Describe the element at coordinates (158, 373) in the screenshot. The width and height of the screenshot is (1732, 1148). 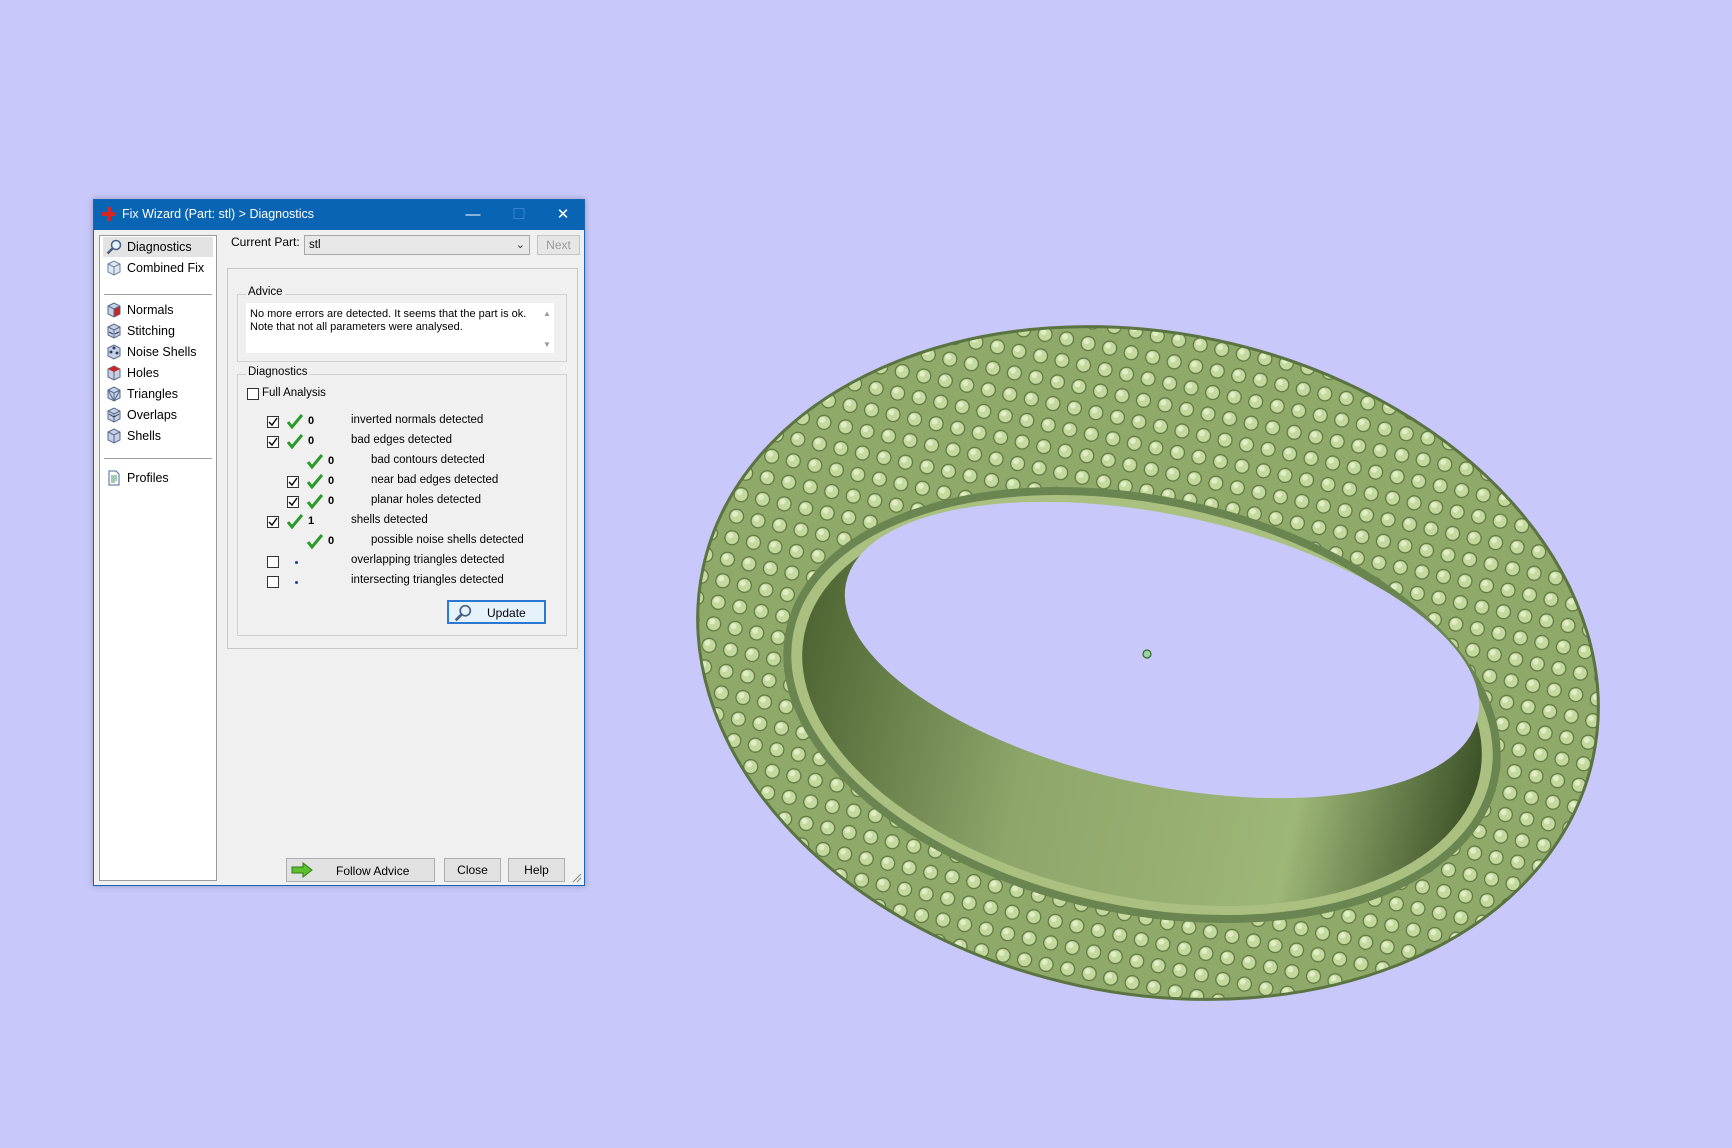
I see `nav-item-holes: Holes` at that location.